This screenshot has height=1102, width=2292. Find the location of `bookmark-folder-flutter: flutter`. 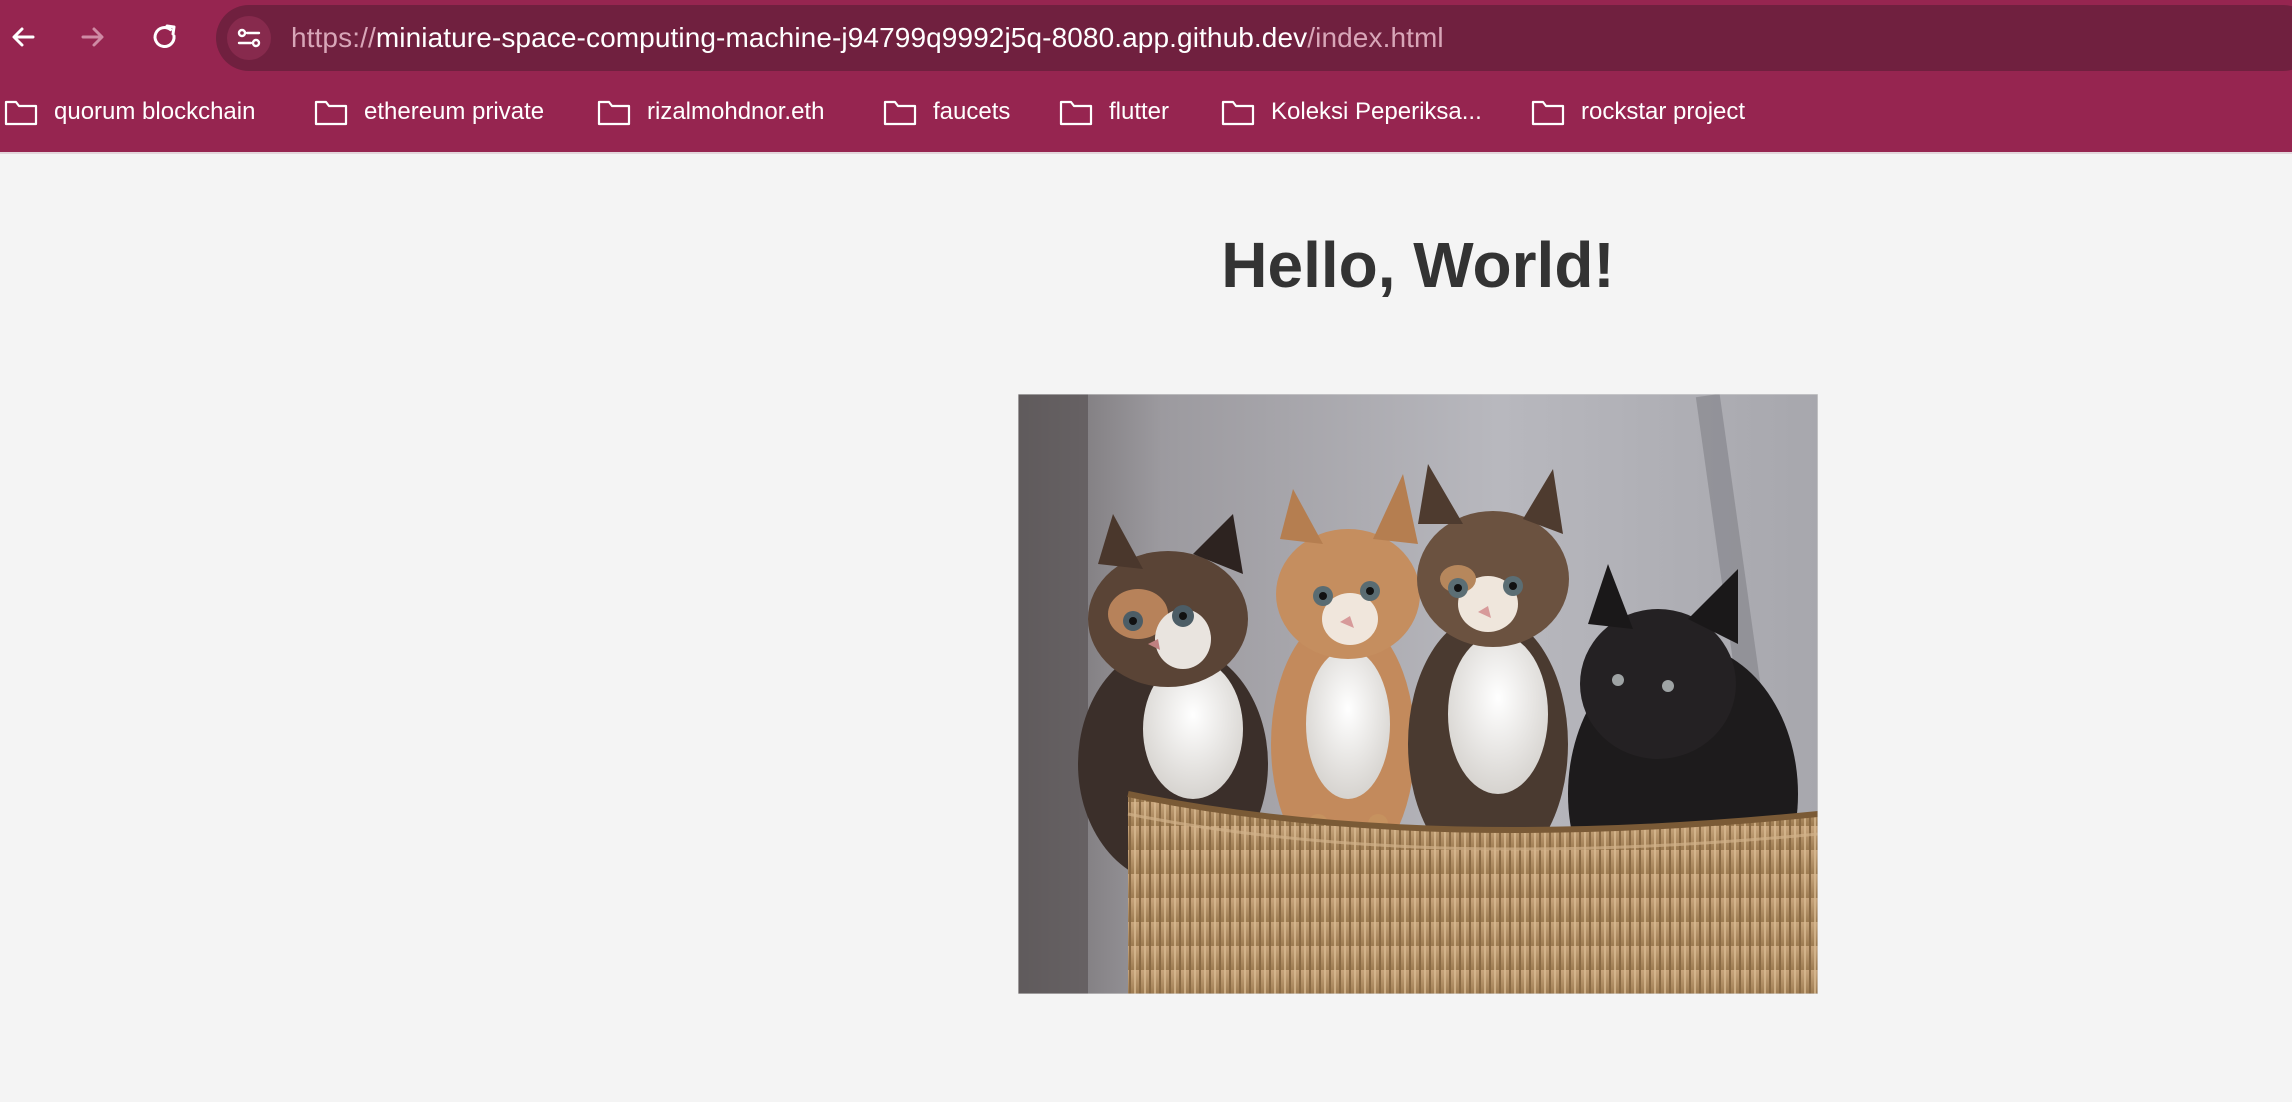

bookmark-folder-flutter: flutter is located at coordinates (1114, 112).